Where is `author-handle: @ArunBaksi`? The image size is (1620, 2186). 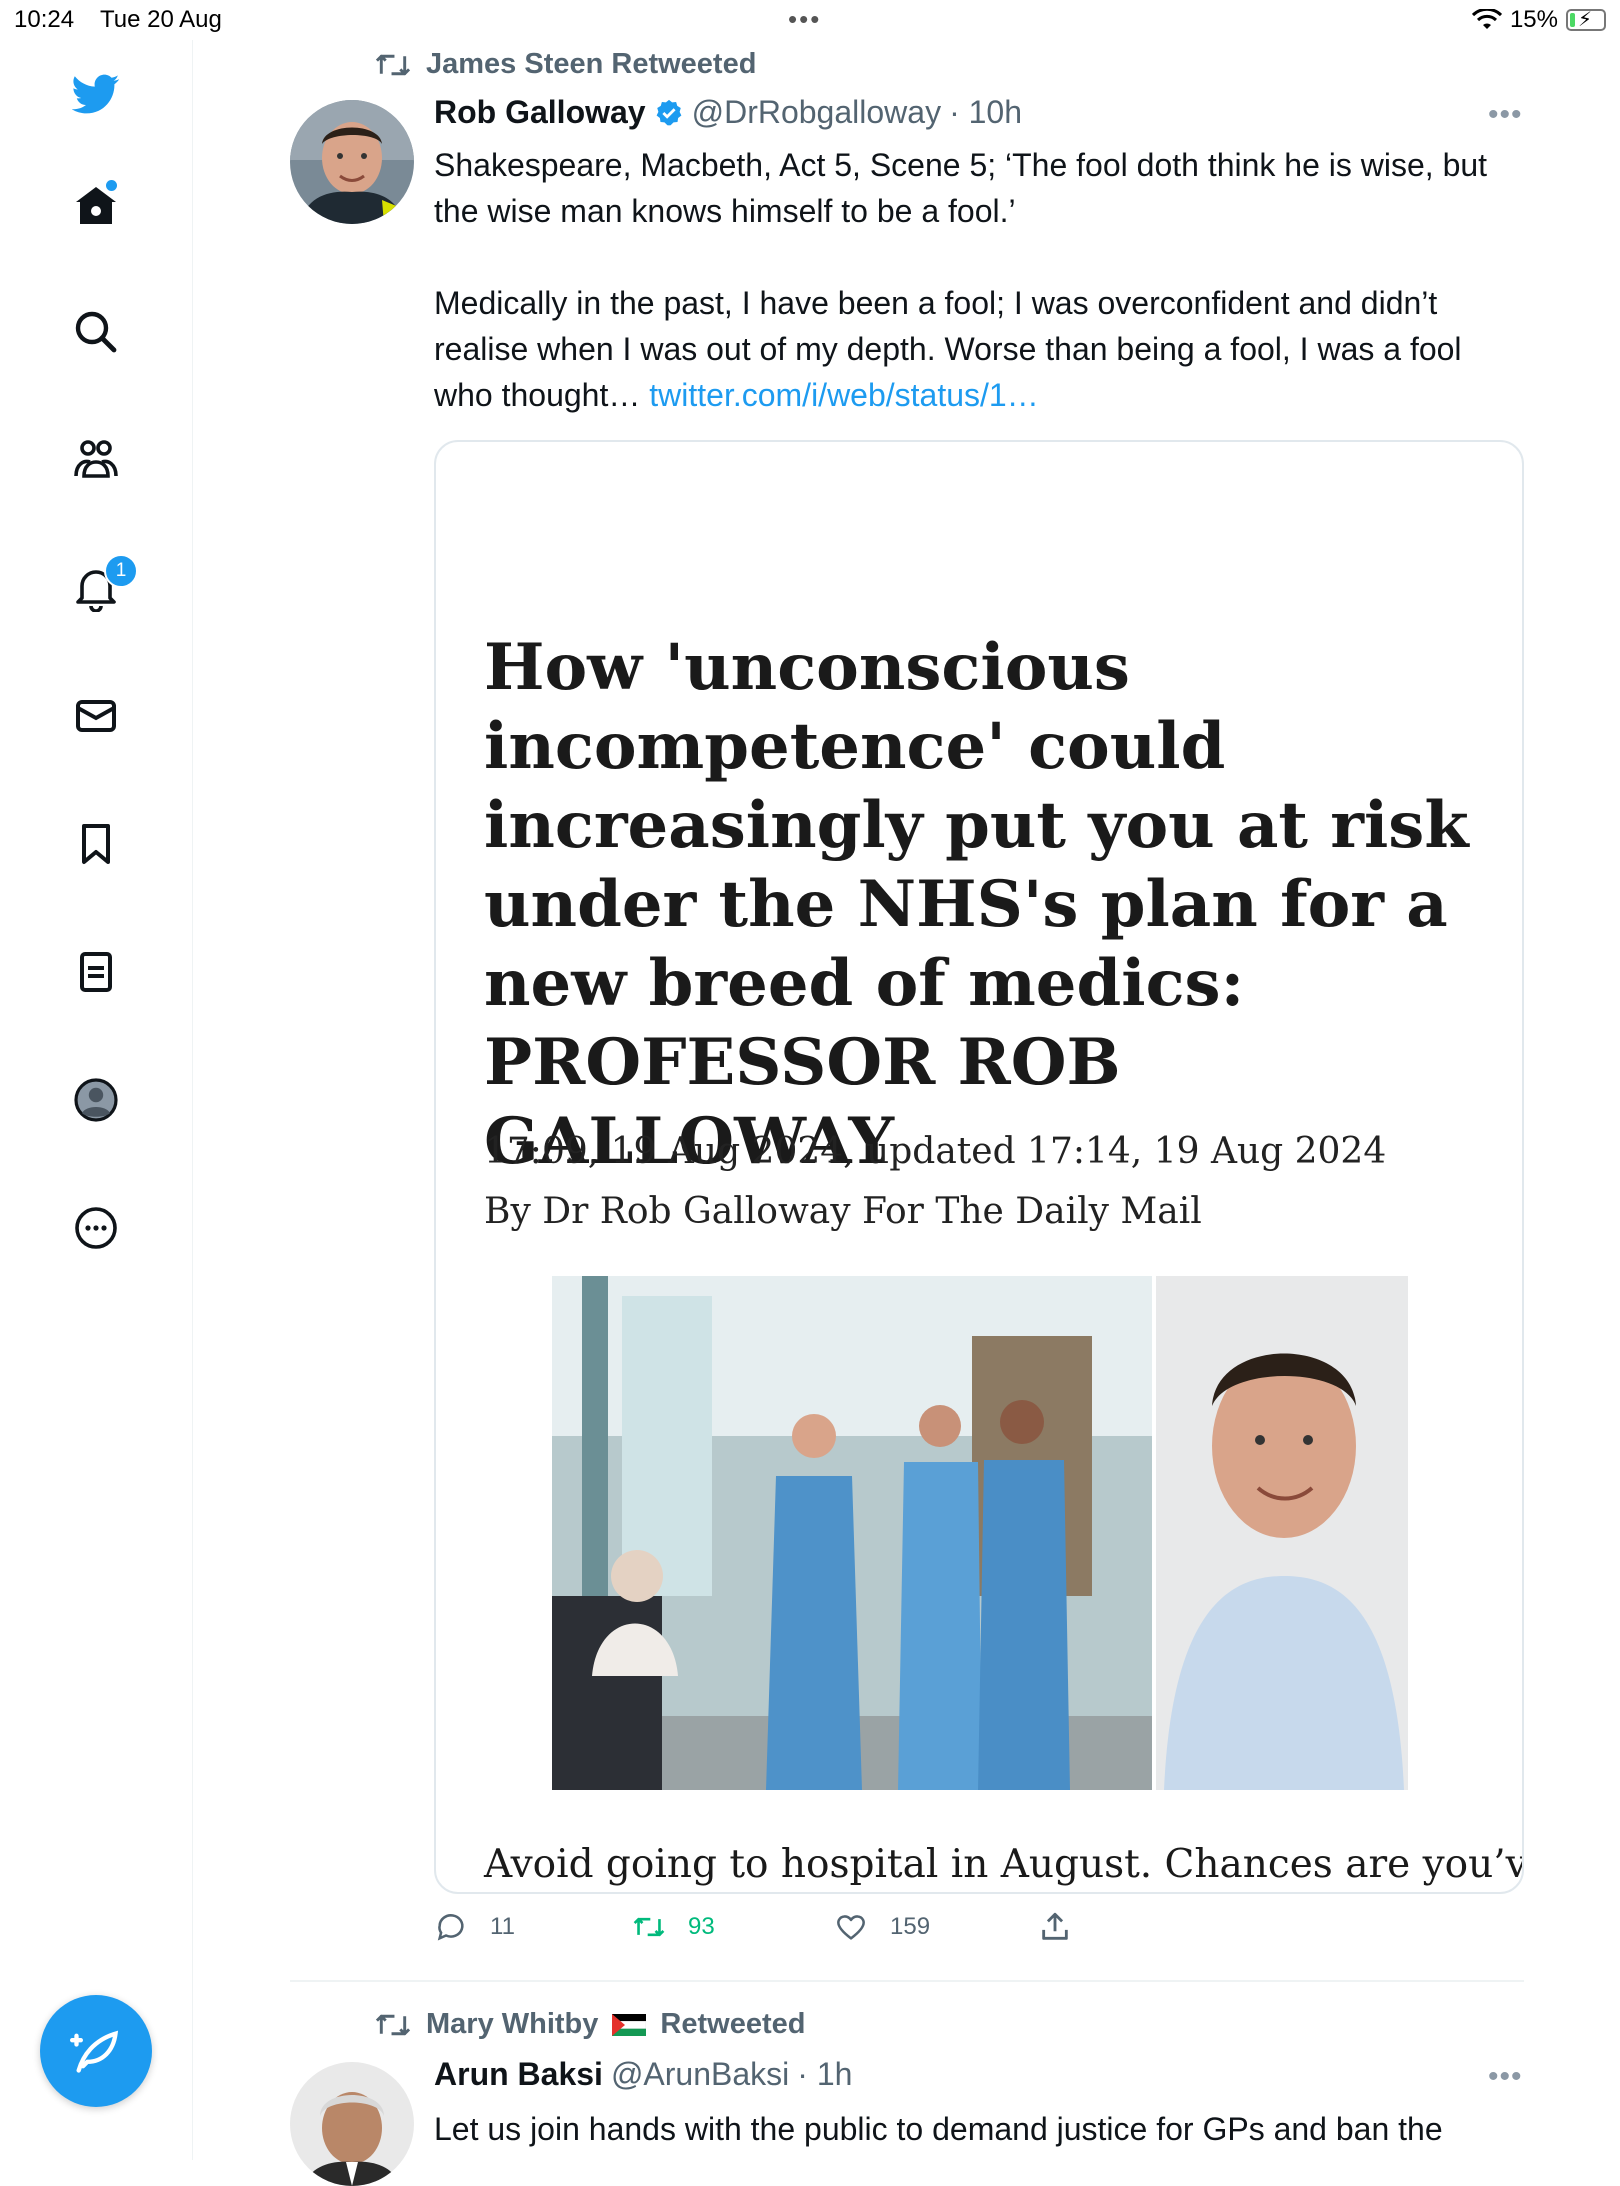
author-handle: @ArunBaksi is located at coordinates (700, 2074).